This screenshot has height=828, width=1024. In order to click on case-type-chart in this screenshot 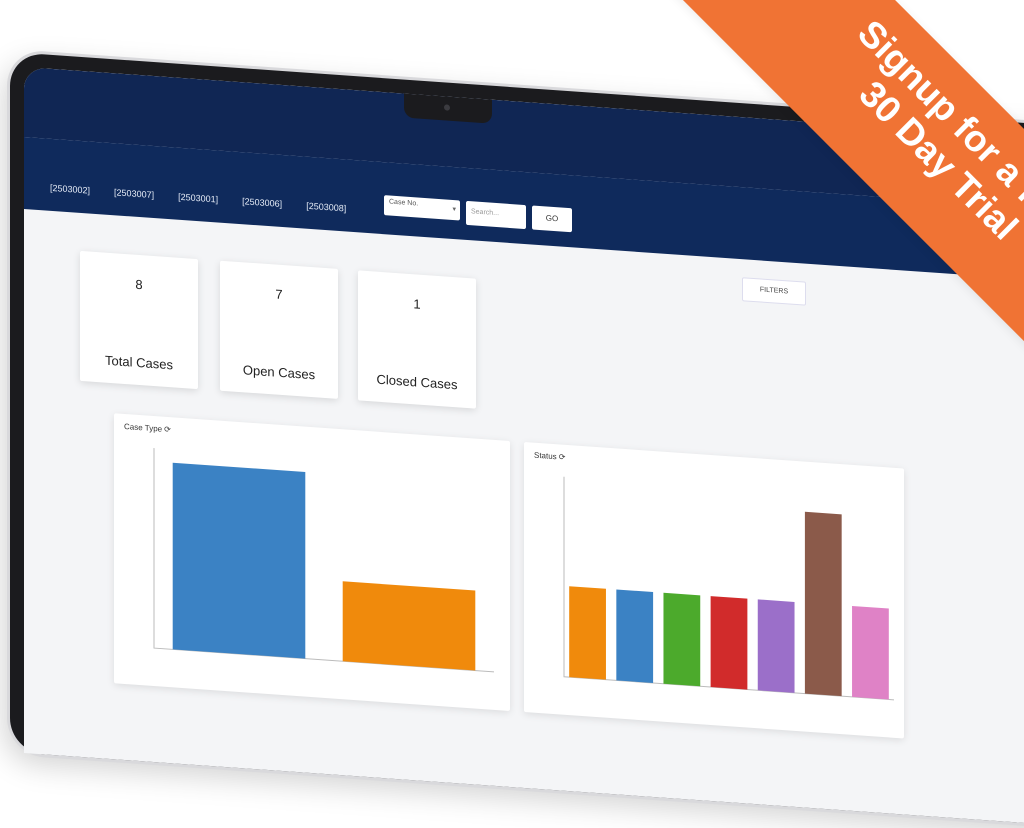, I will do `click(323, 560)`.